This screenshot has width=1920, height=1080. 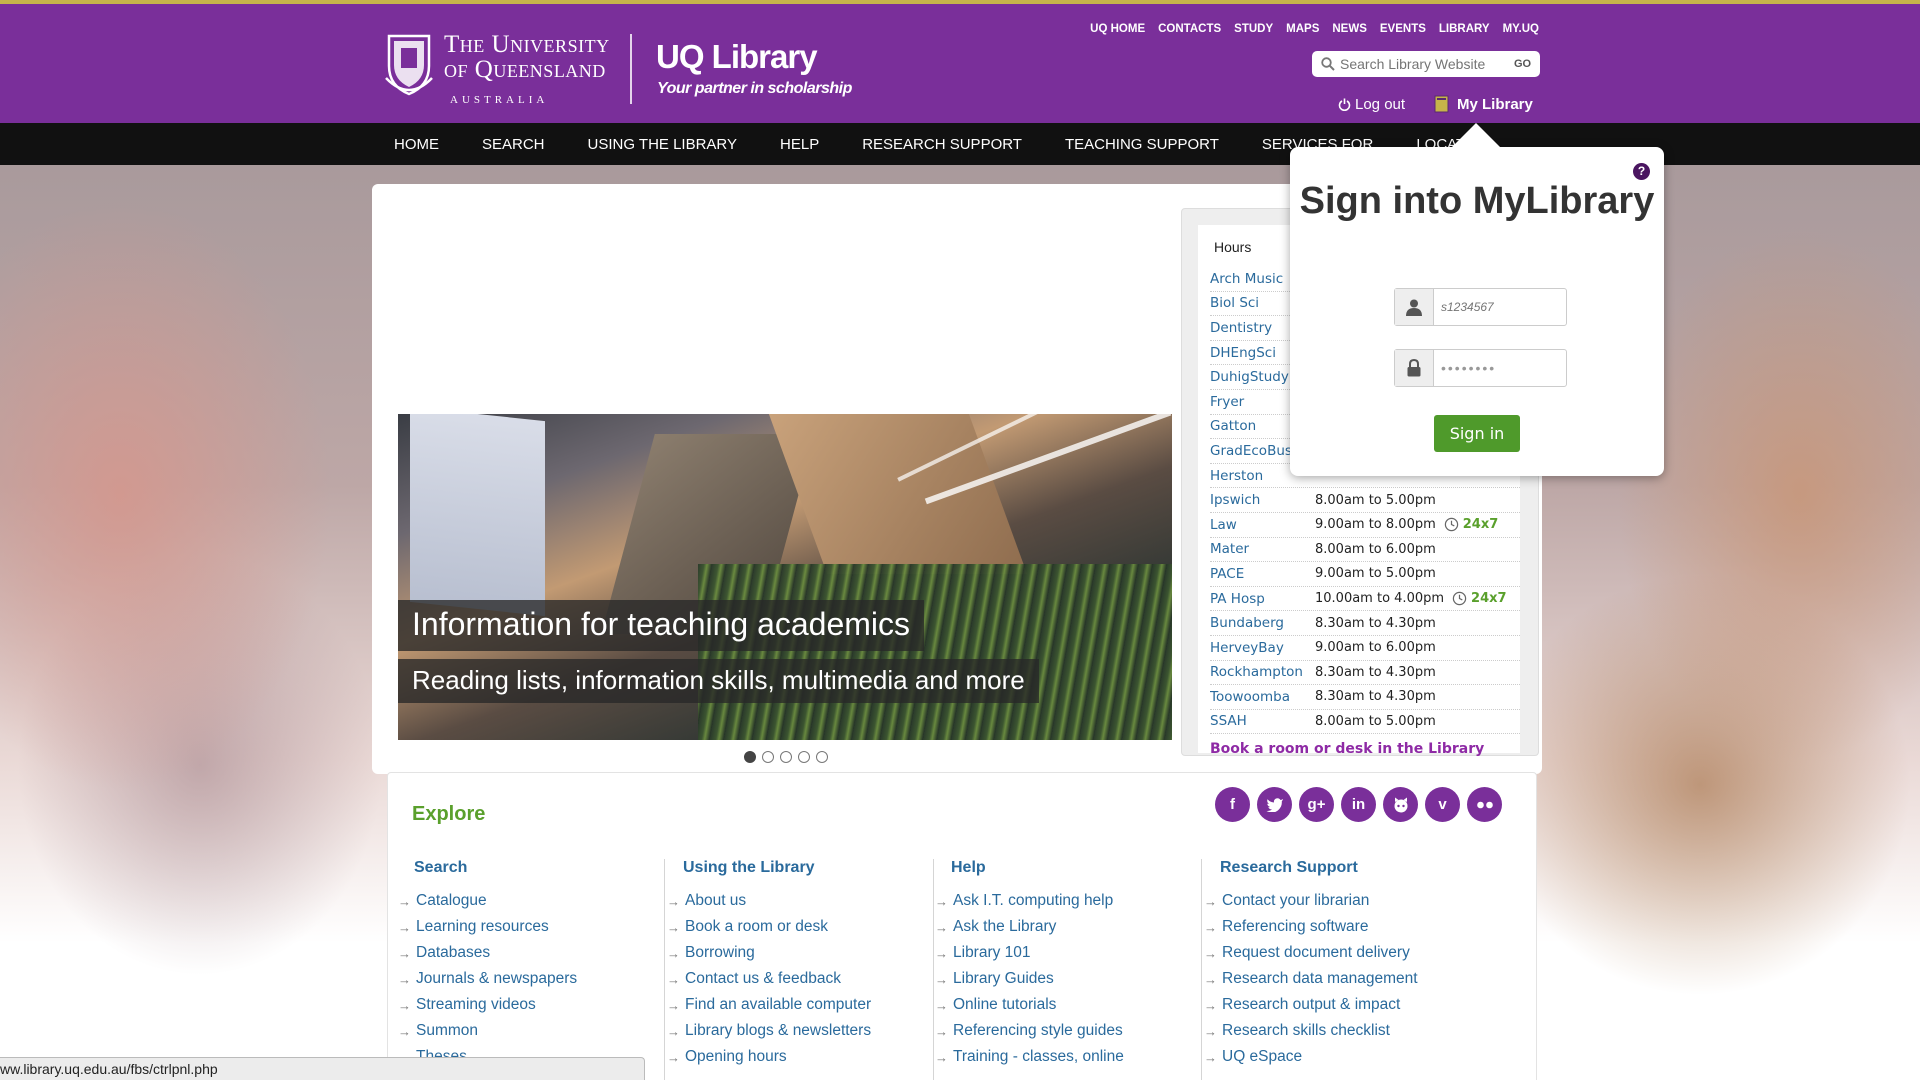 What do you see at coordinates (1262, 574) in the screenshot?
I see `hours-library-name: PACE` at bounding box center [1262, 574].